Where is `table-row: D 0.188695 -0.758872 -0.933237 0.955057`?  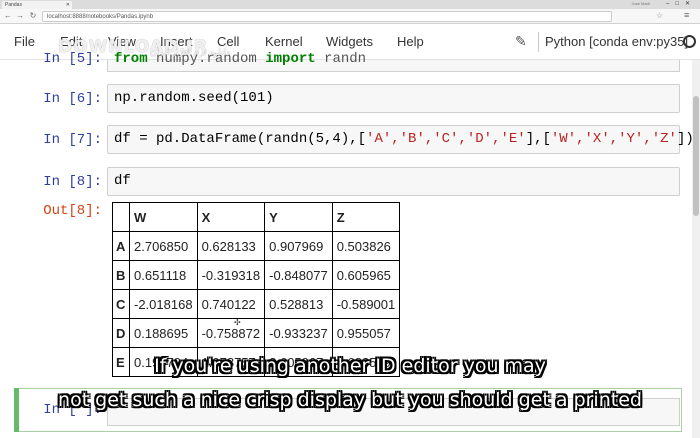
table-row: D 0.188695 -0.758872 -0.933237 0.955057 is located at coordinates (256, 333).